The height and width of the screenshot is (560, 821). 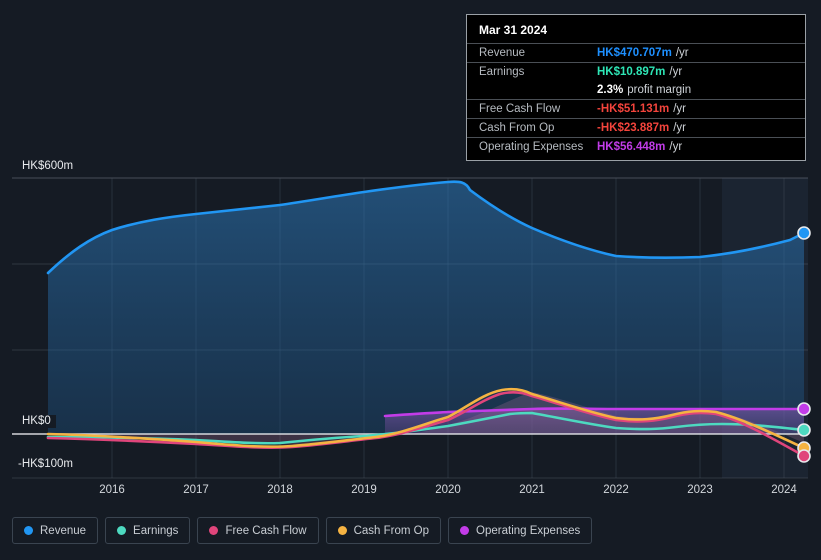 What do you see at coordinates (680, 109) in the screenshot?
I see `tooltip-unit-free-cash-flow: /yr` at bounding box center [680, 109].